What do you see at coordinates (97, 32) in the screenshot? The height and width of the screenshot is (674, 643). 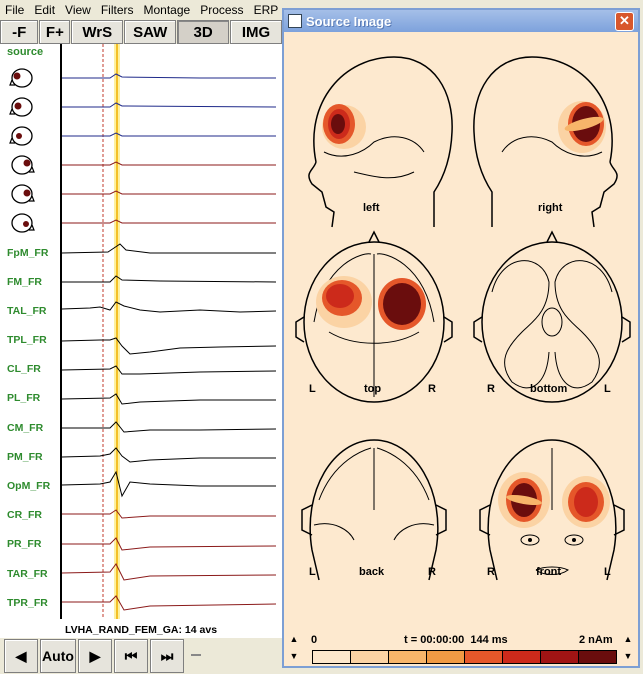 I see `wrs-button: WrS` at bounding box center [97, 32].